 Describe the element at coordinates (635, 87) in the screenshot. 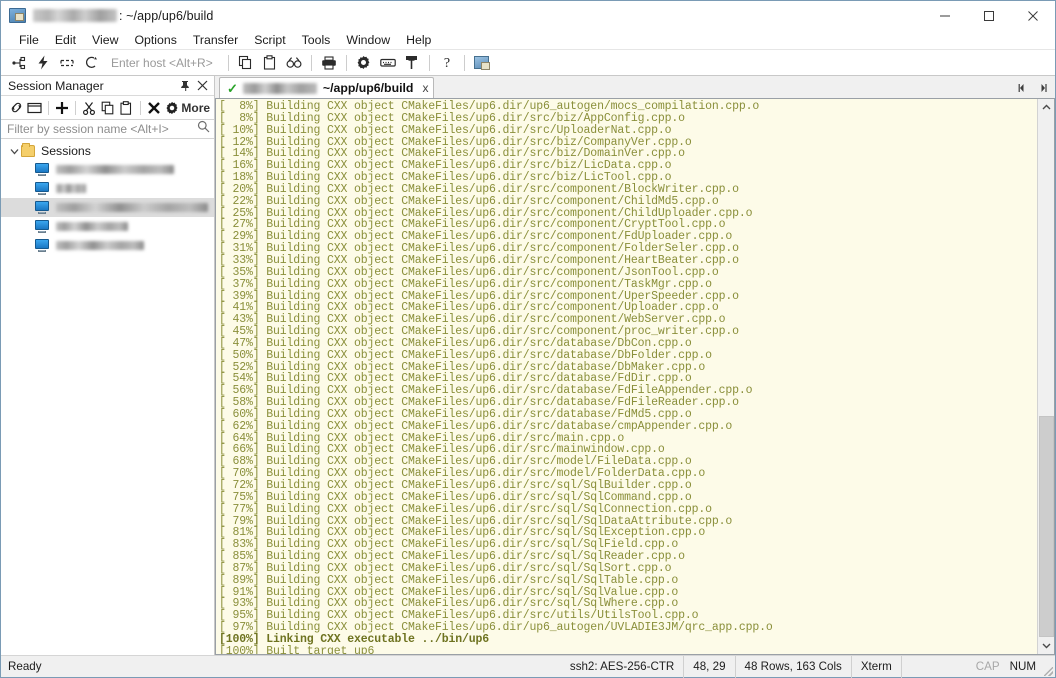

I see `tab-strip: ✓ ~/app/up6/build x` at that location.